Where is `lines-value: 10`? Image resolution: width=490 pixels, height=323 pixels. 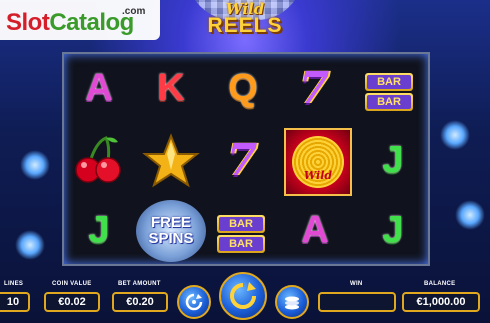 lines-value: 10 is located at coordinates (15, 302).